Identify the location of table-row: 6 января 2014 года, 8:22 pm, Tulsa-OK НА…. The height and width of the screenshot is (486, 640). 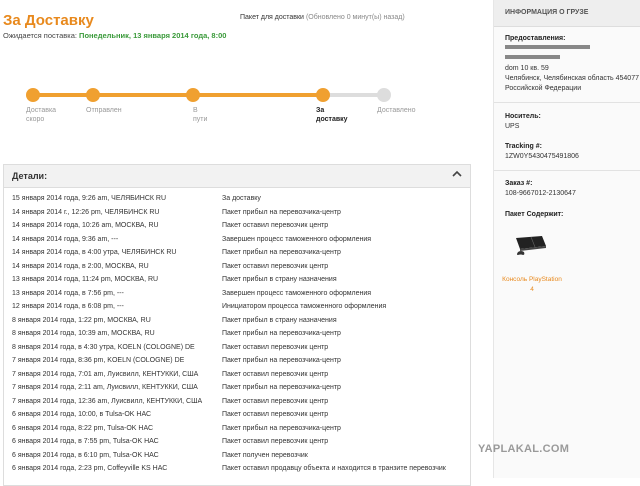
(237, 432).